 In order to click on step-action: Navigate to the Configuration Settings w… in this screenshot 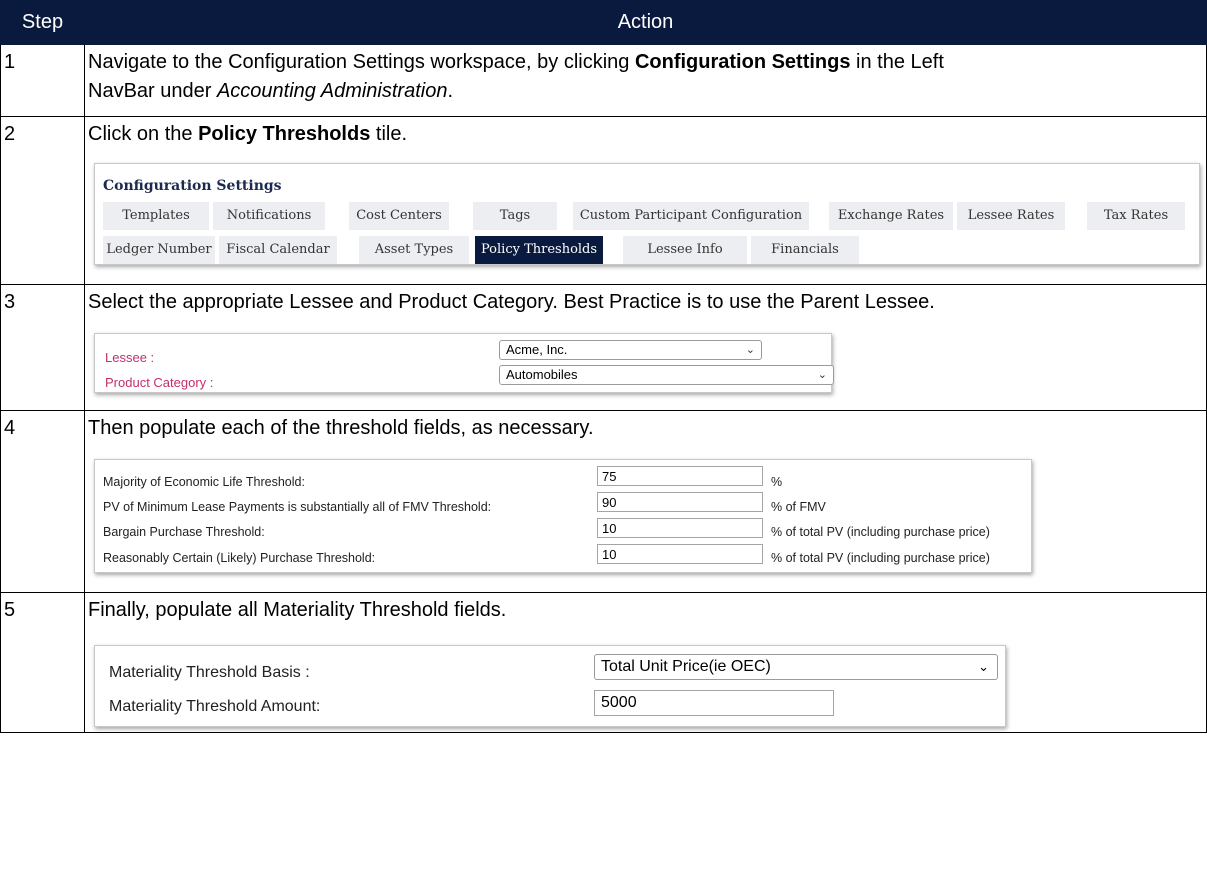, I will do `click(645, 80)`.